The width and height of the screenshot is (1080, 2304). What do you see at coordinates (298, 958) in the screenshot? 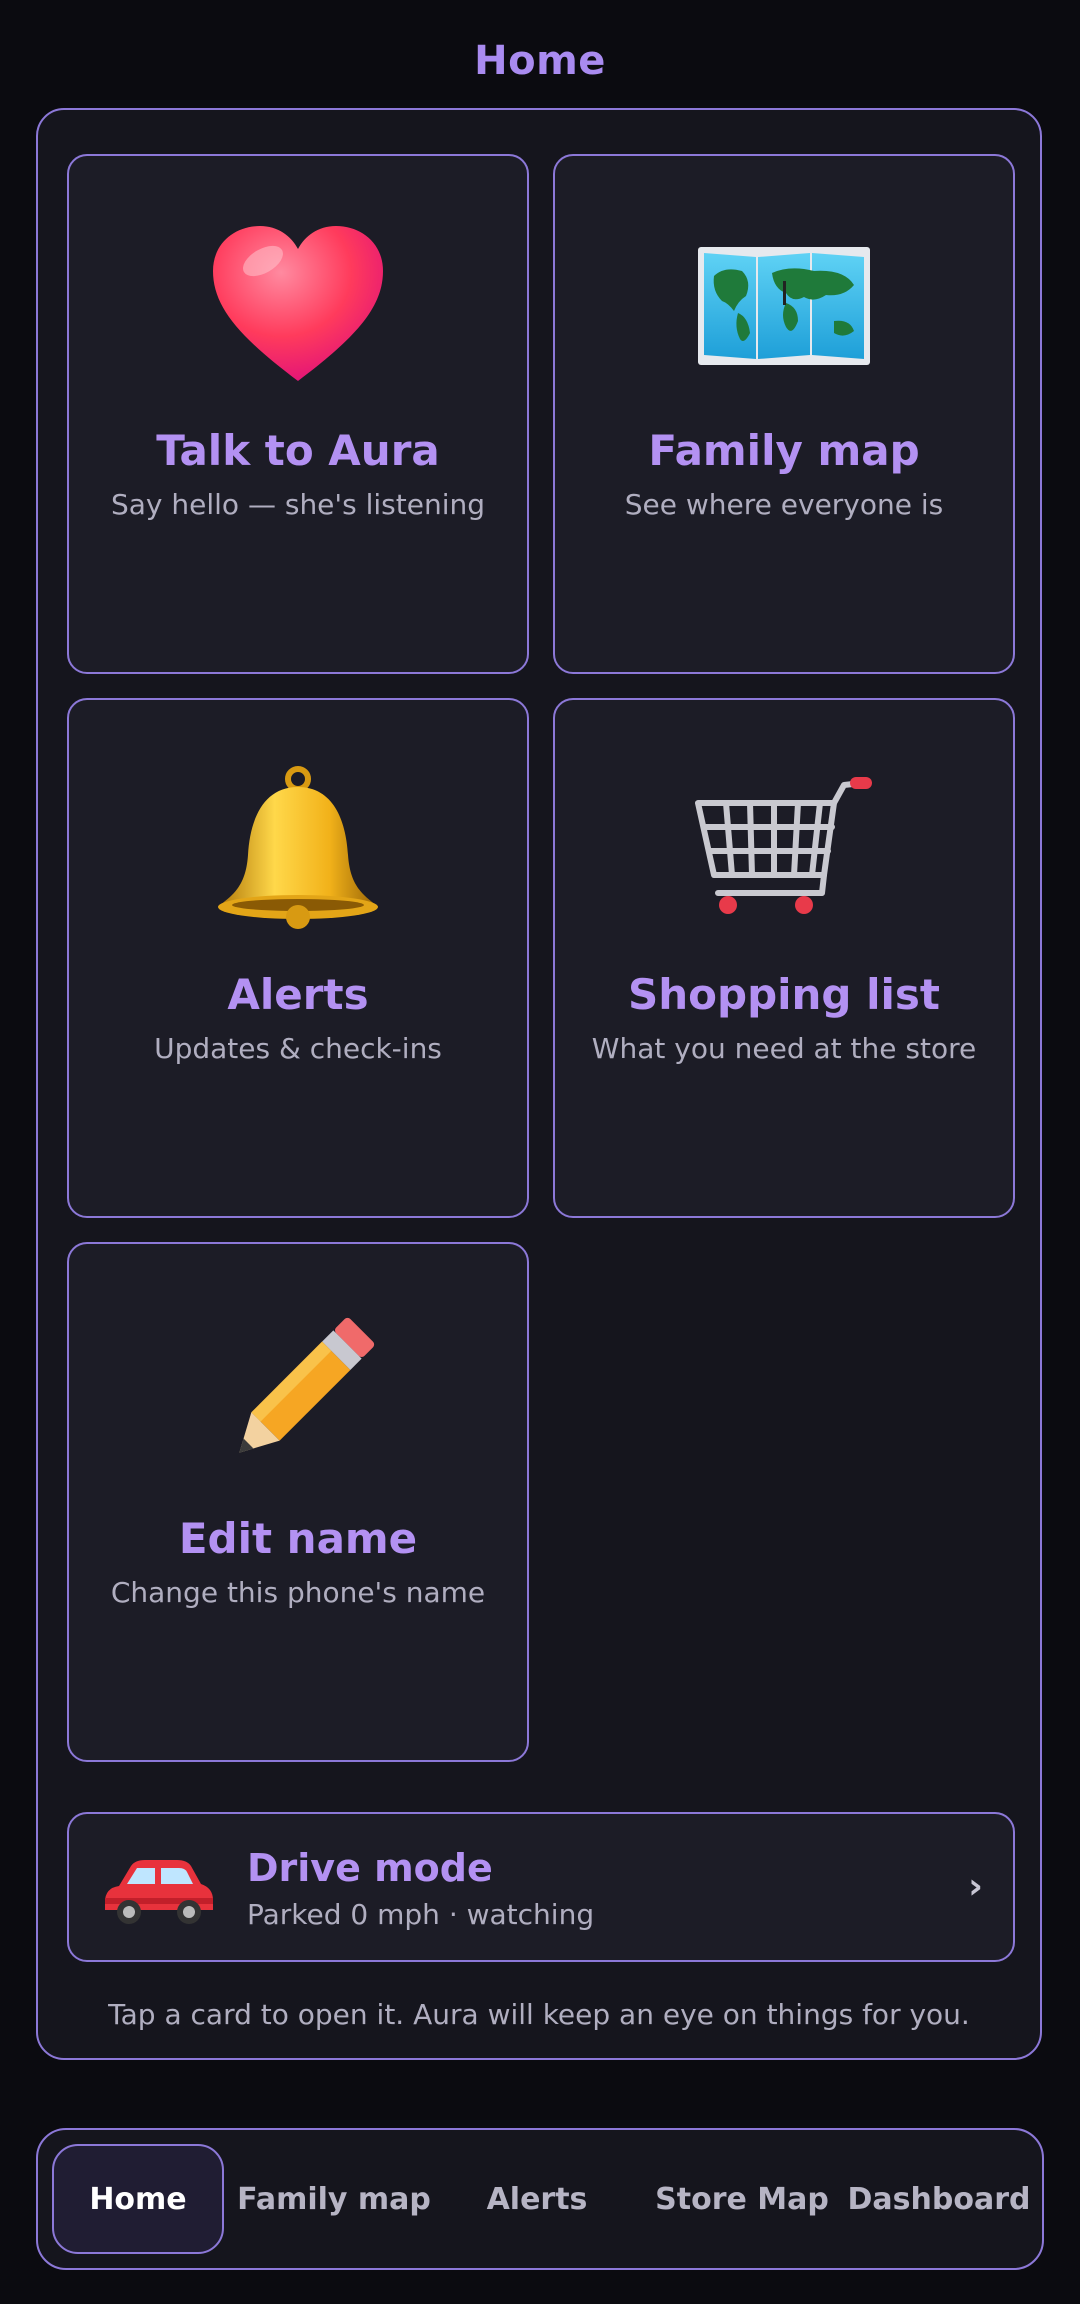
I see `alerts-card: Alerts Updates & check-ins` at bounding box center [298, 958].